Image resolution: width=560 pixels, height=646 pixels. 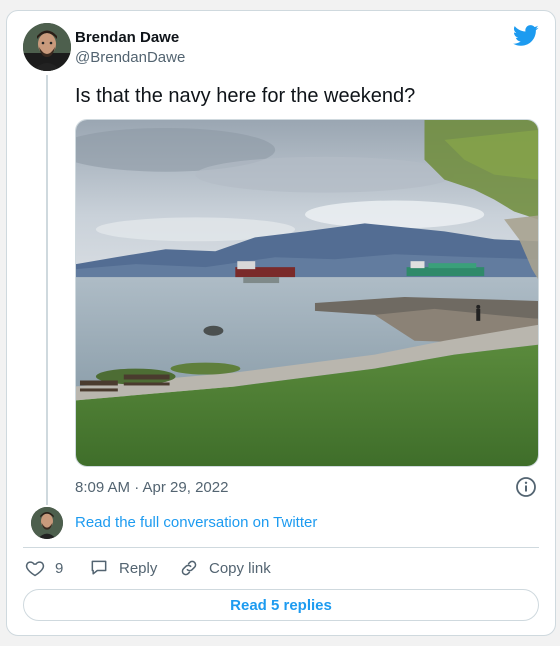 I want to click on like-count: 9, so click(x=59, y=568).